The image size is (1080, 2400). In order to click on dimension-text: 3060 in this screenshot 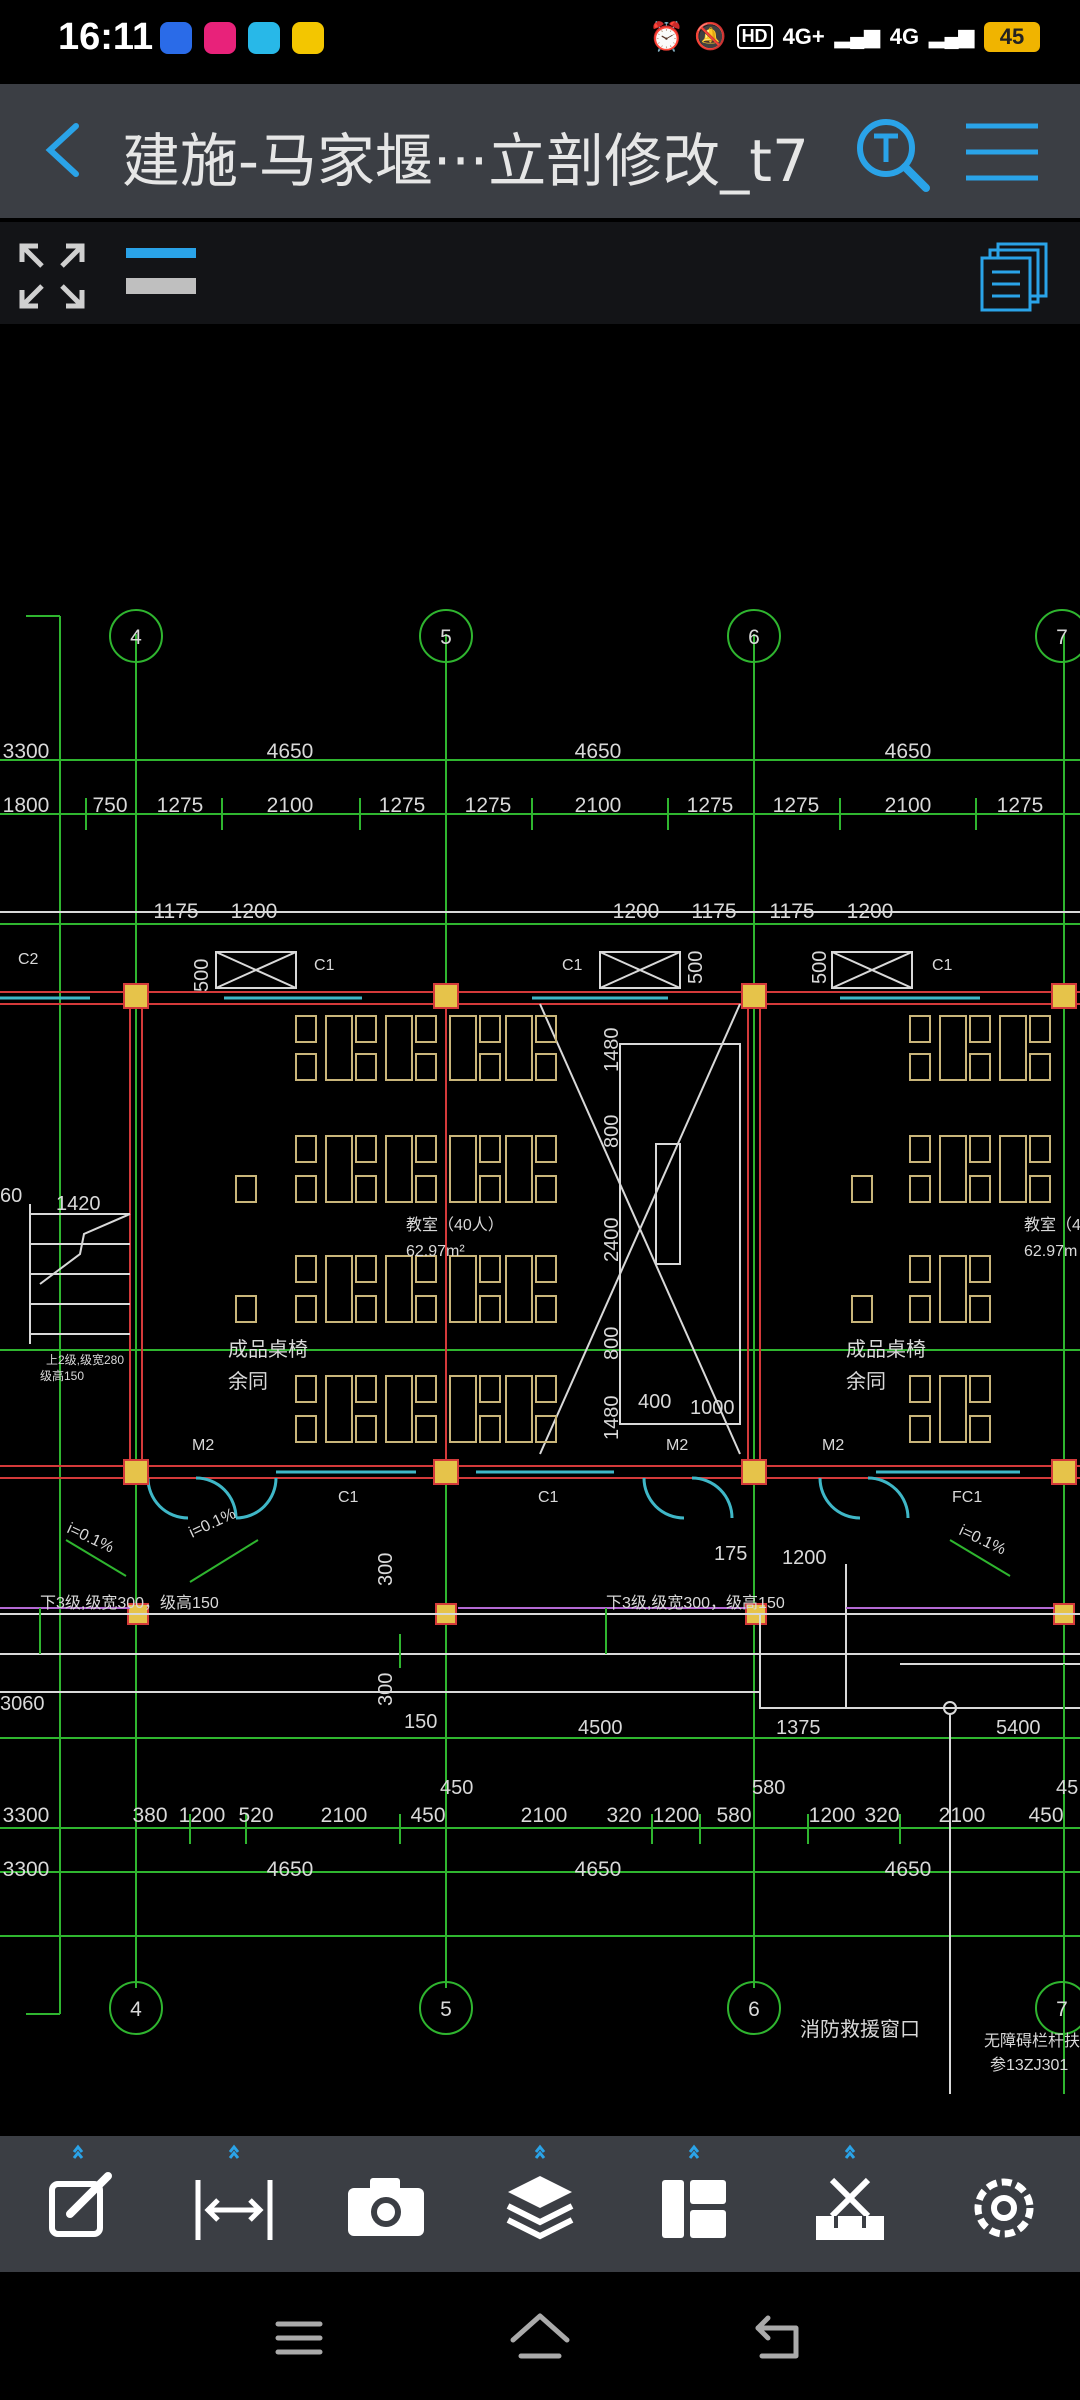, I will do `click(22, 1704)`.